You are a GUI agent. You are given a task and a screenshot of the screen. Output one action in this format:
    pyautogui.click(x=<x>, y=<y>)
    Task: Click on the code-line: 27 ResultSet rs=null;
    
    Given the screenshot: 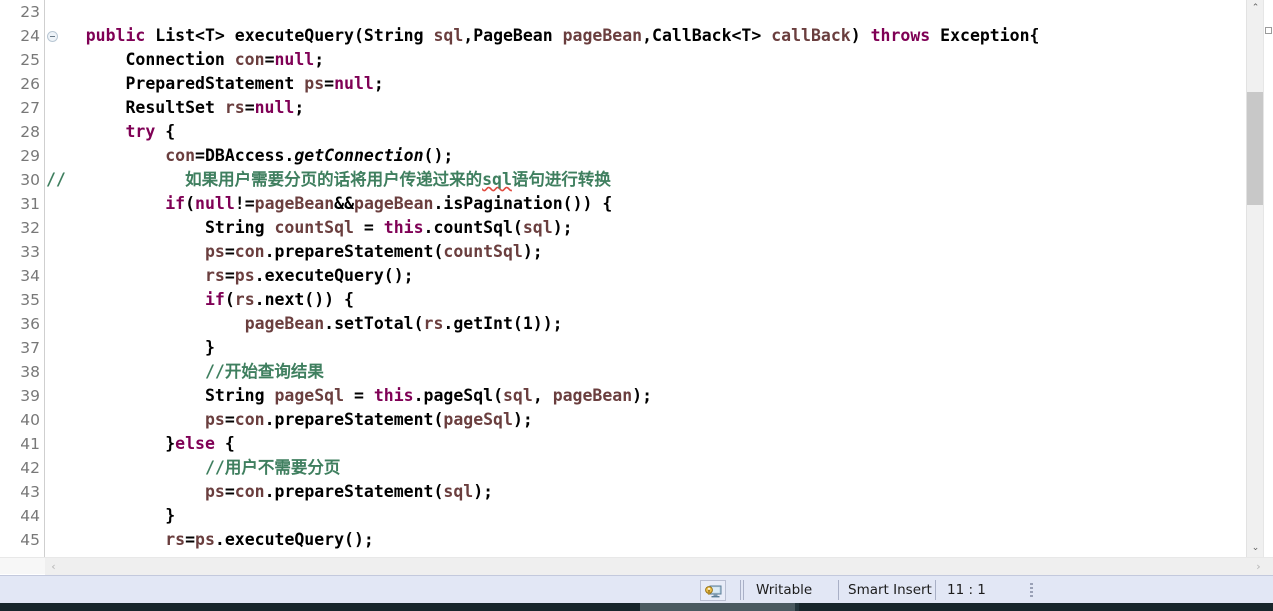 What is the action you would take?
    pyautogui.click(x=623, y=108)
    